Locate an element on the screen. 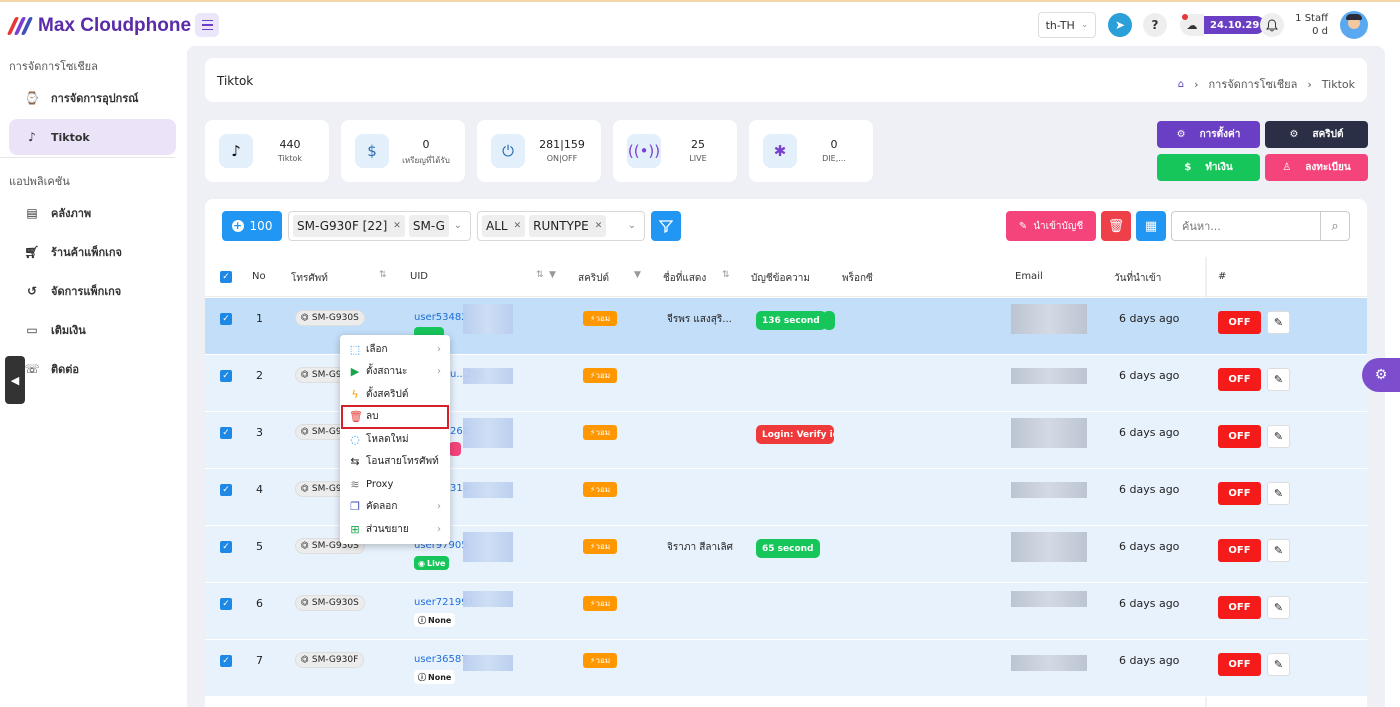 The width and height of the screenshot is (1400, 707). help-icon: ? is located at coordinates (1155, 25).